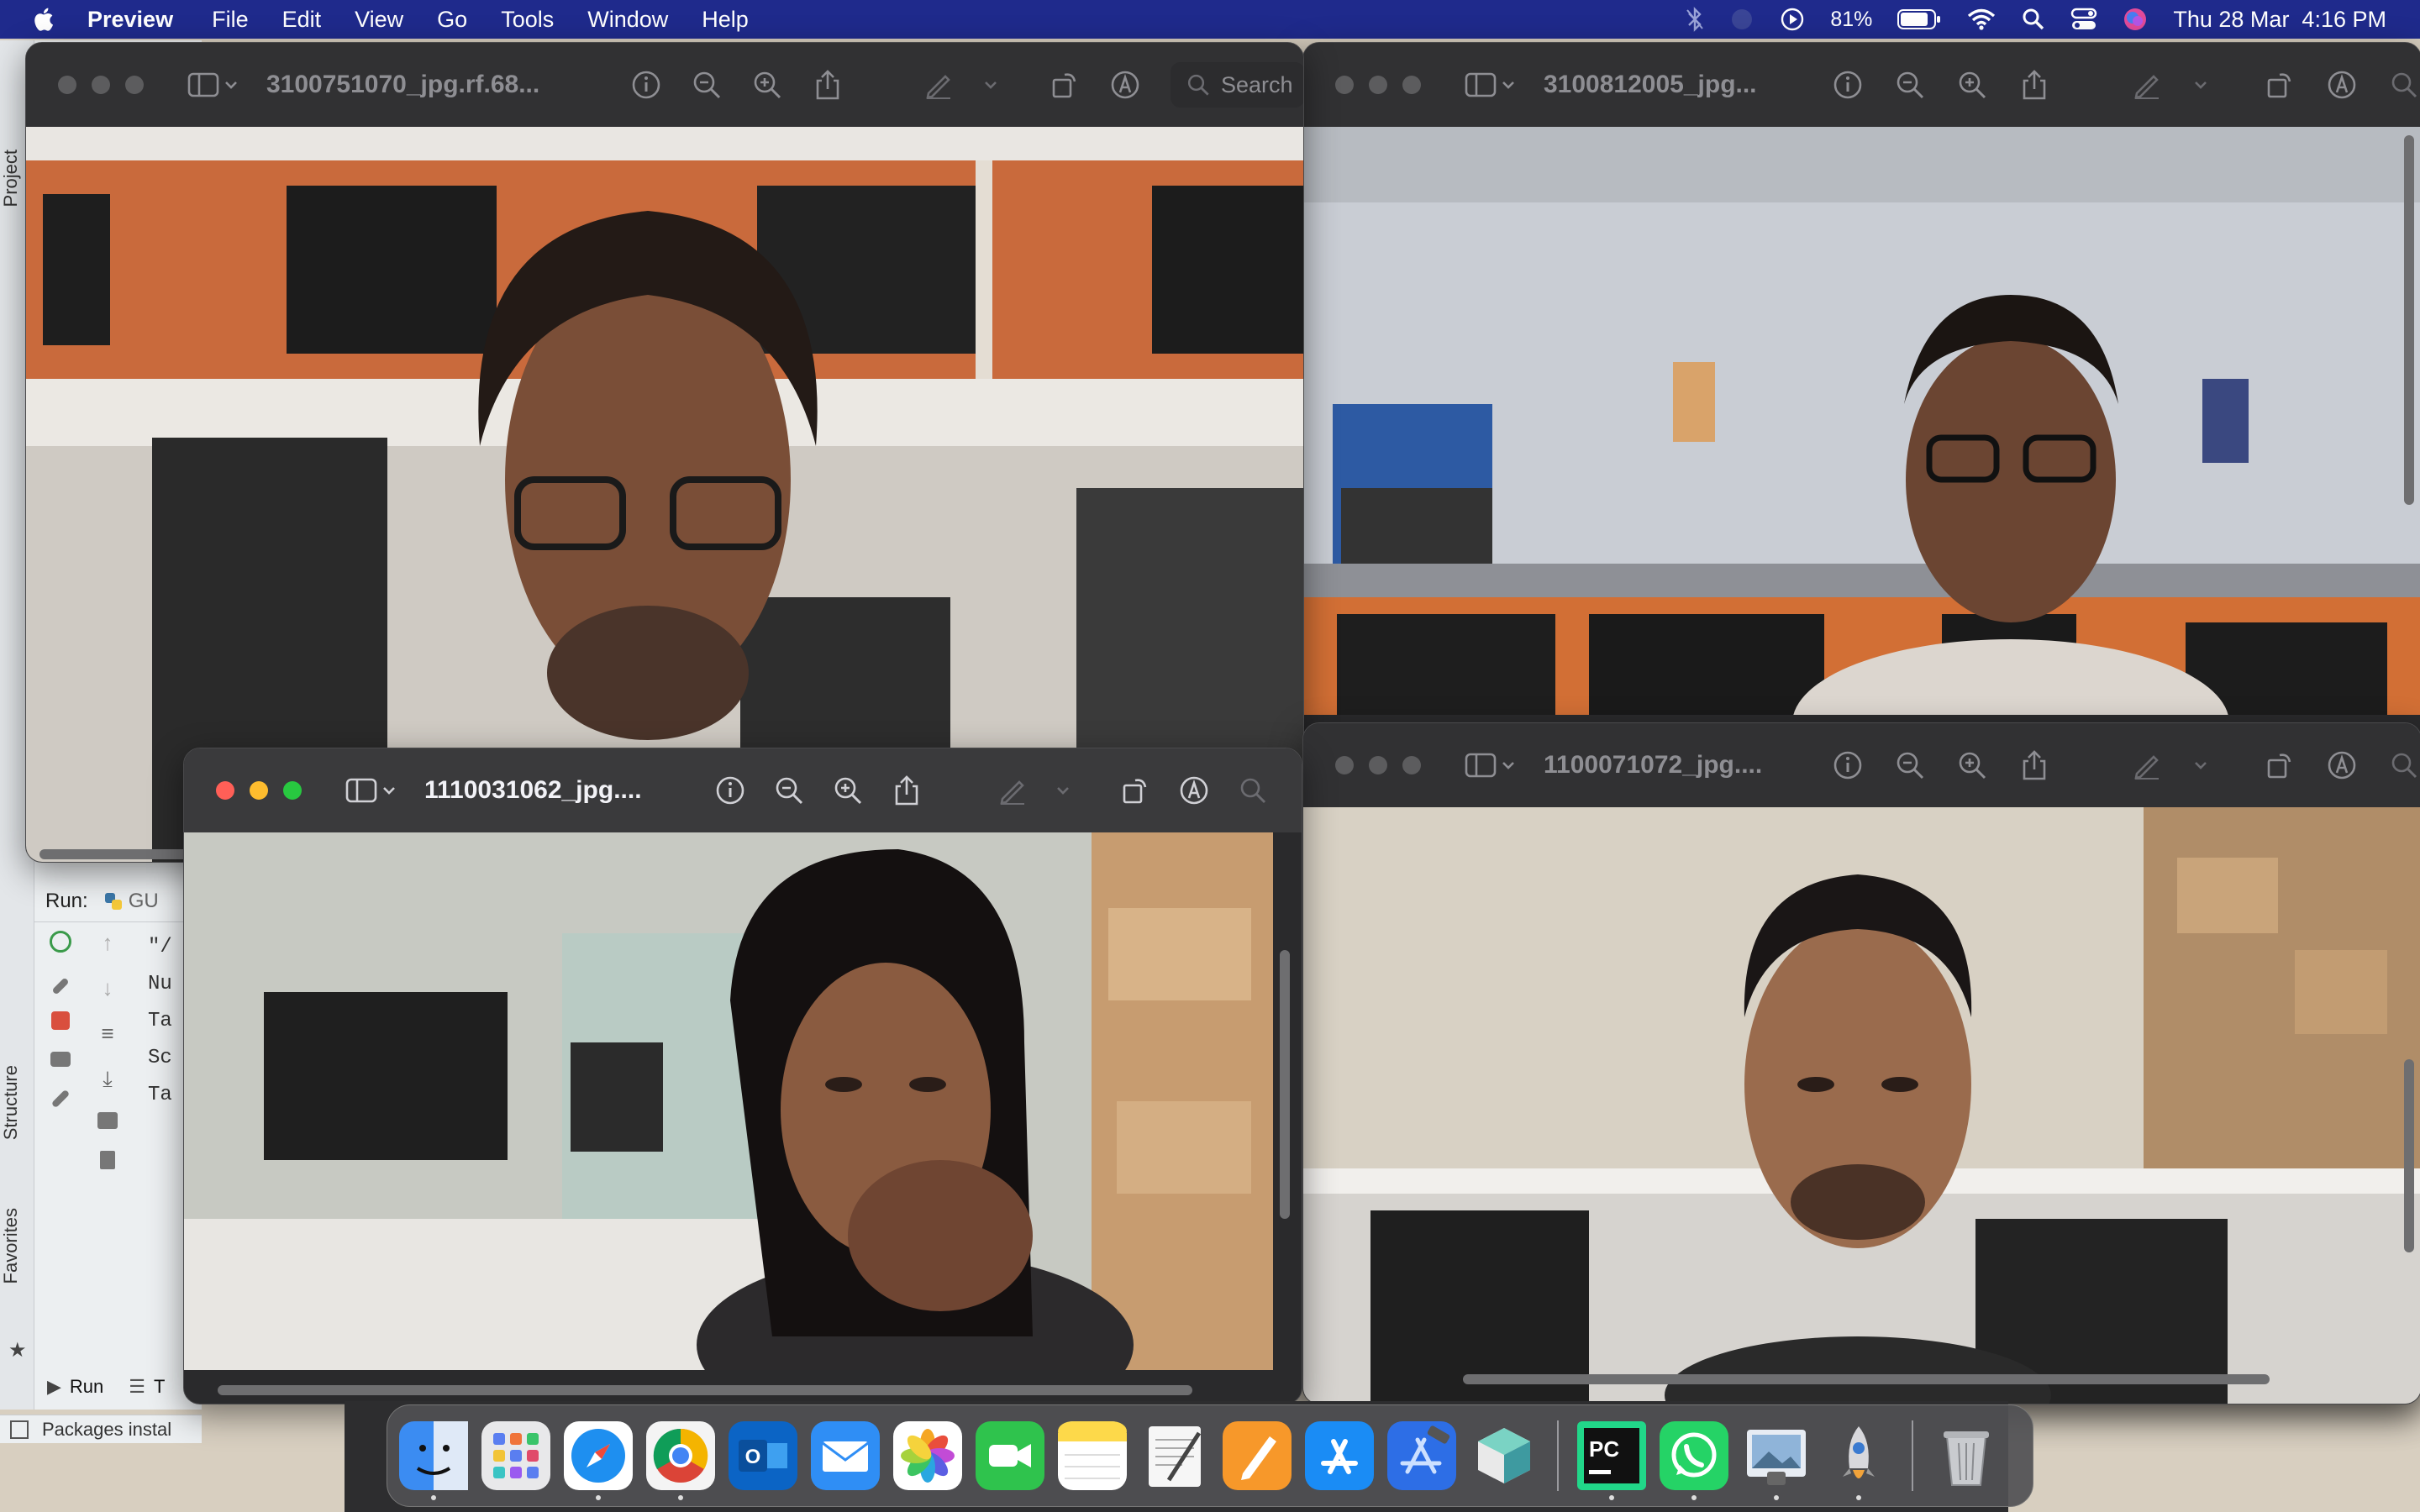 The image size is (2420, 1512). Describe the element at coordinates (763, 1455) in the screenshot. I see `dock-outlook-icon: O` at that location.